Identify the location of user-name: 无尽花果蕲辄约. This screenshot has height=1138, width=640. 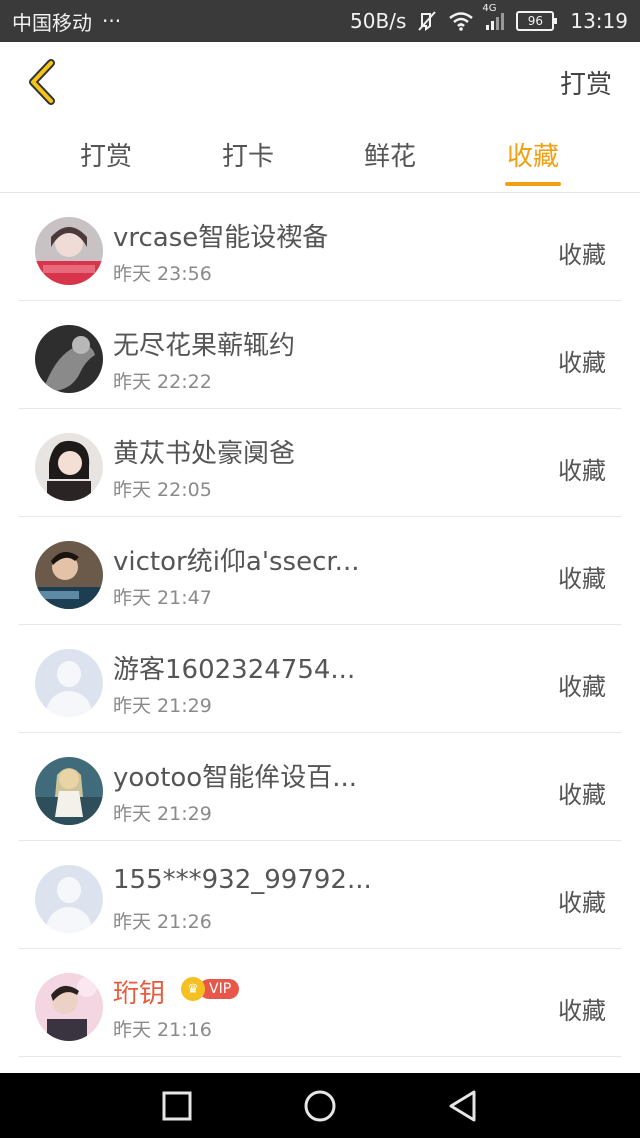
(204, 346).